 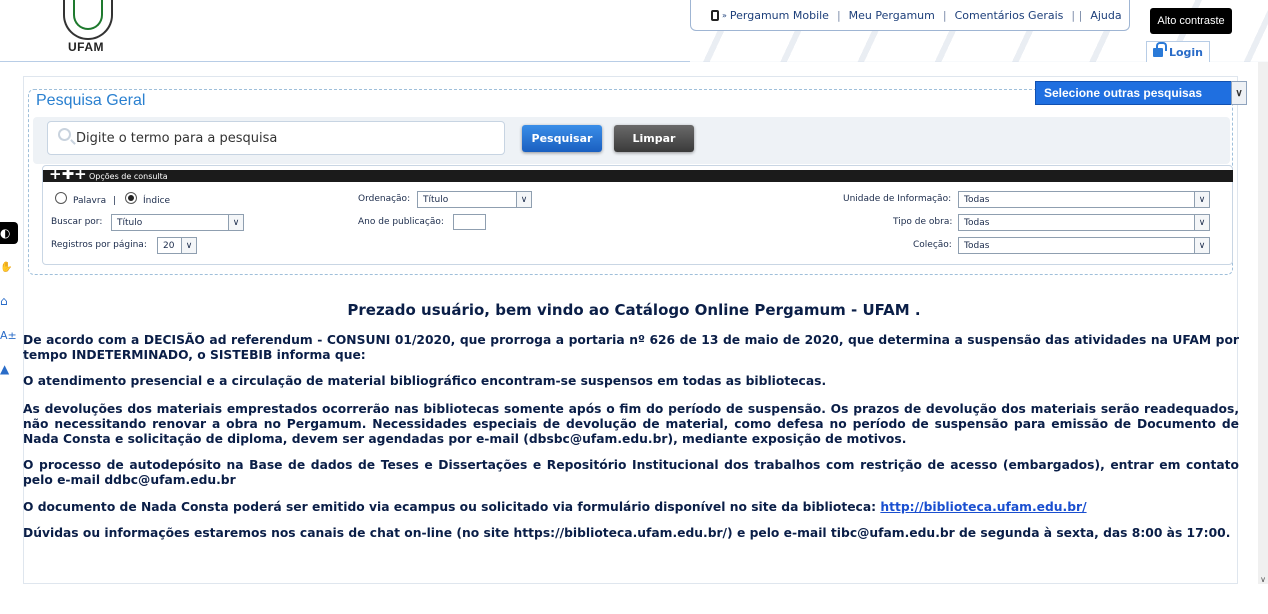 I want to click on high-contrast-button: Alto contraste, so click(x=1191, y=21).